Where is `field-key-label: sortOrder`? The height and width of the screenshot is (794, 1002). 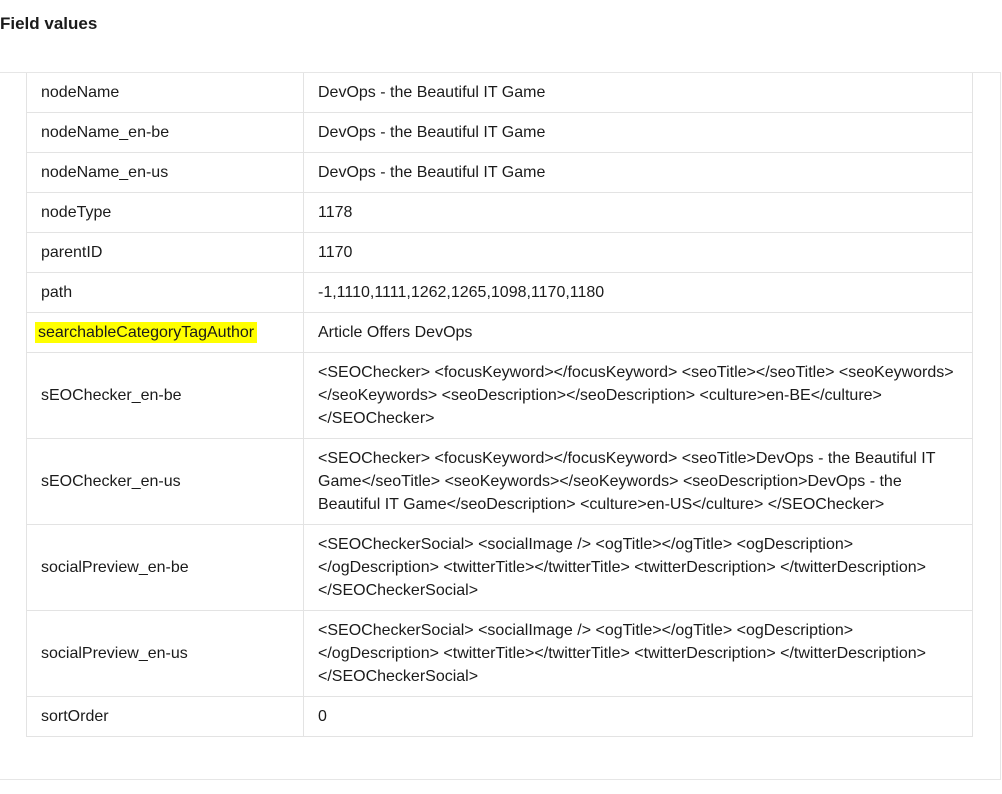 field-key-label: sortOrder is located at coordinates (75, 716).